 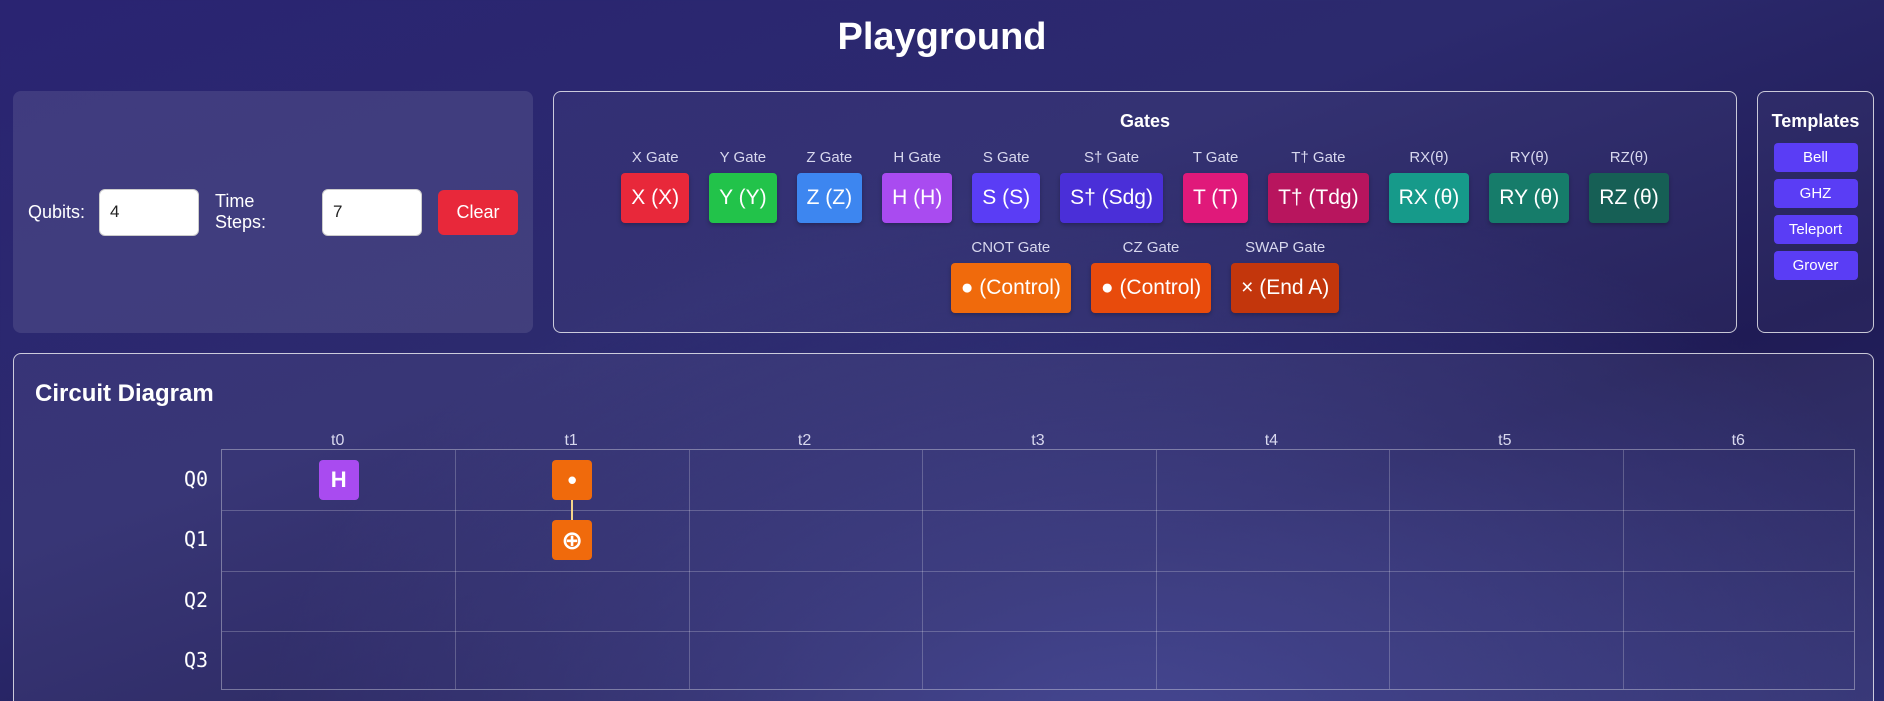 I want to click on gate-name-label: X Gate, so click(x=655, y=157).